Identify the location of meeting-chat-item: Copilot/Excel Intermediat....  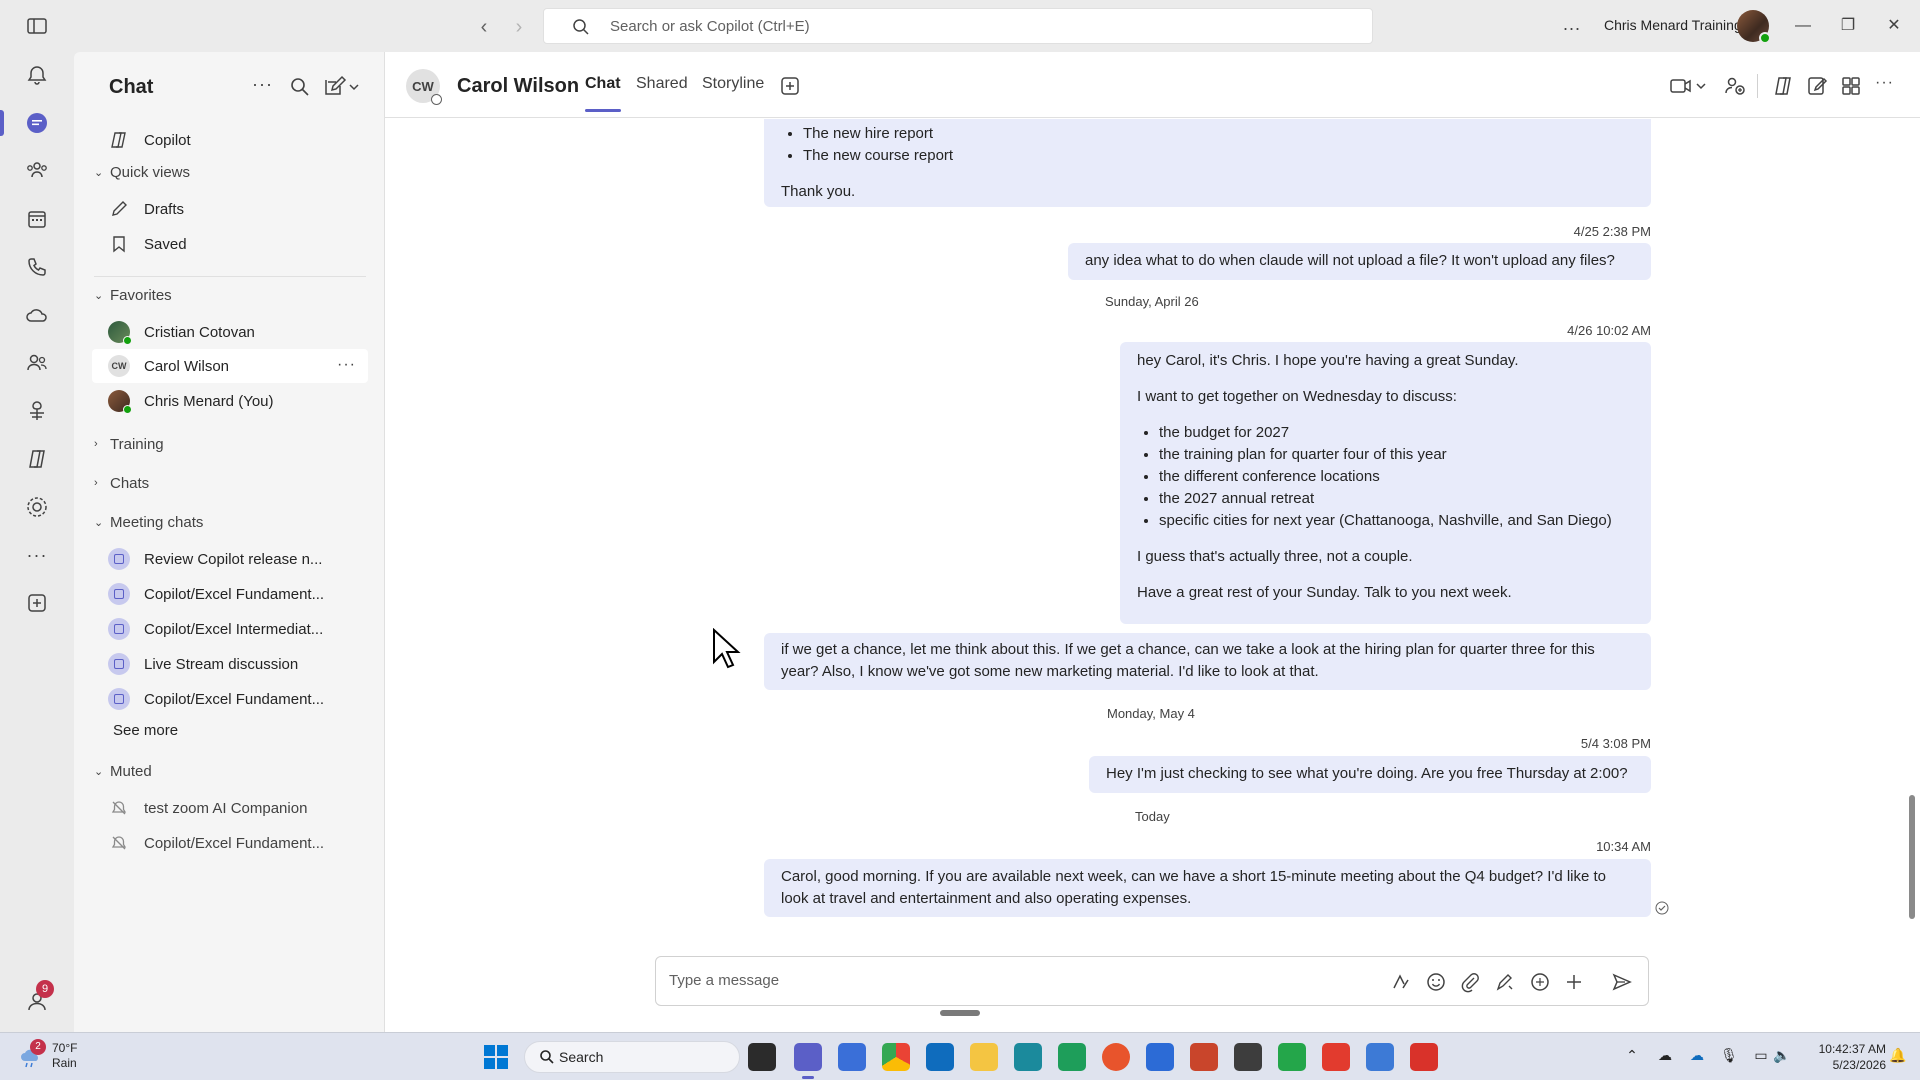
(230, 629).